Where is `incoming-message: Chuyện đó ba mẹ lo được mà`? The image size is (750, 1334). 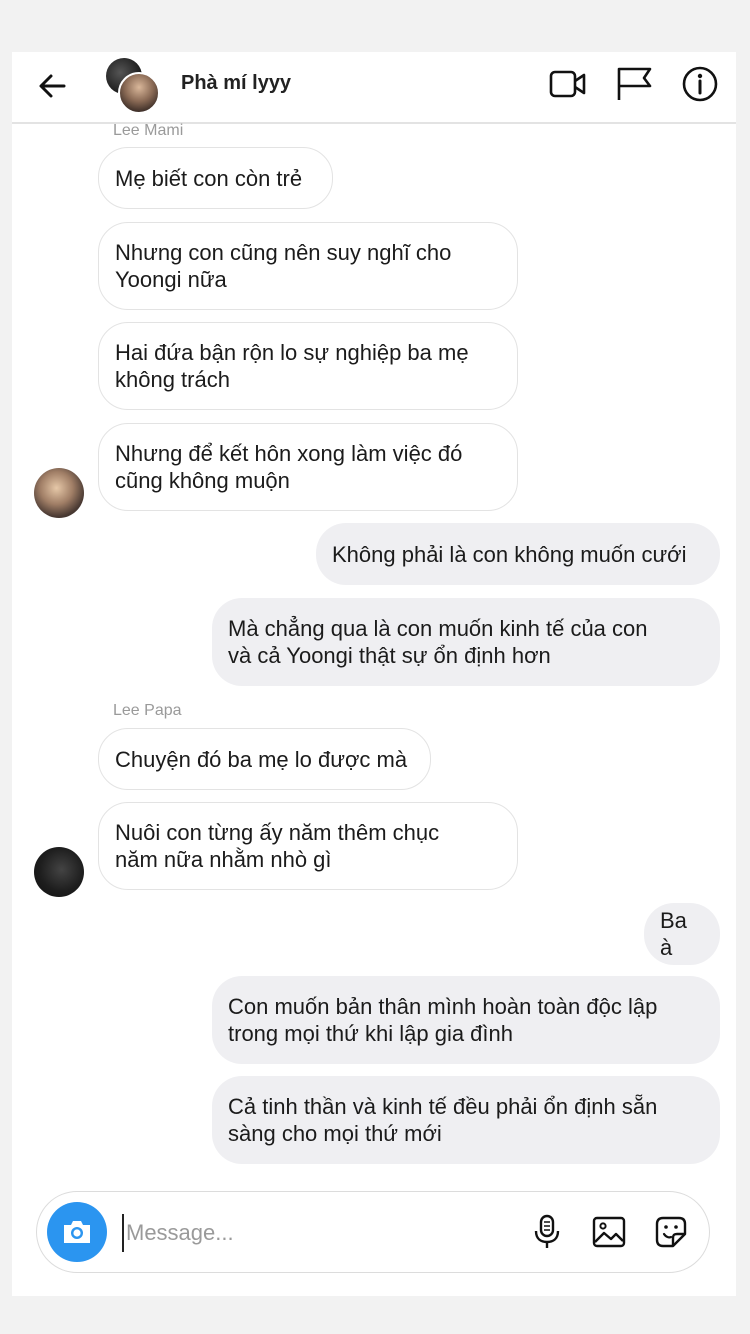 incoming-message: Chuyện đó ba mẹ lo được mà is located at coordinates (264, 759).